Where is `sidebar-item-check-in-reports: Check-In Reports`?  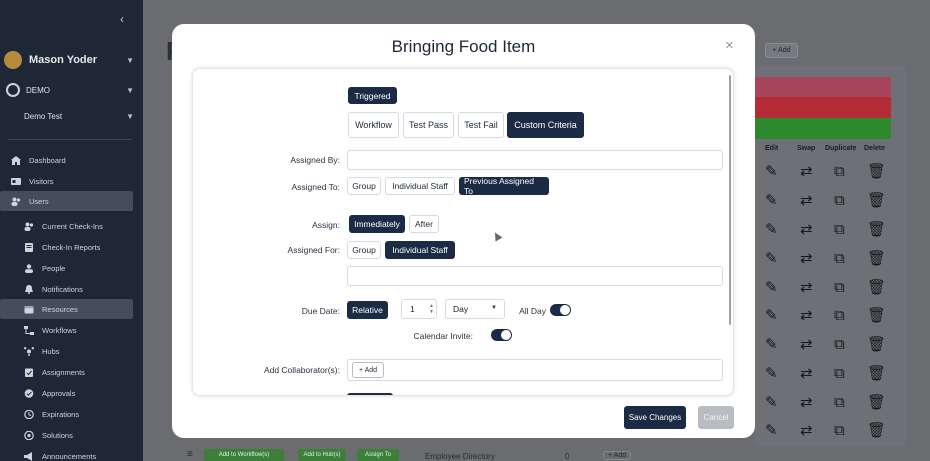
sidebar-item-check-in-reports: Check-In Reports is located at coordinates (66, 247).